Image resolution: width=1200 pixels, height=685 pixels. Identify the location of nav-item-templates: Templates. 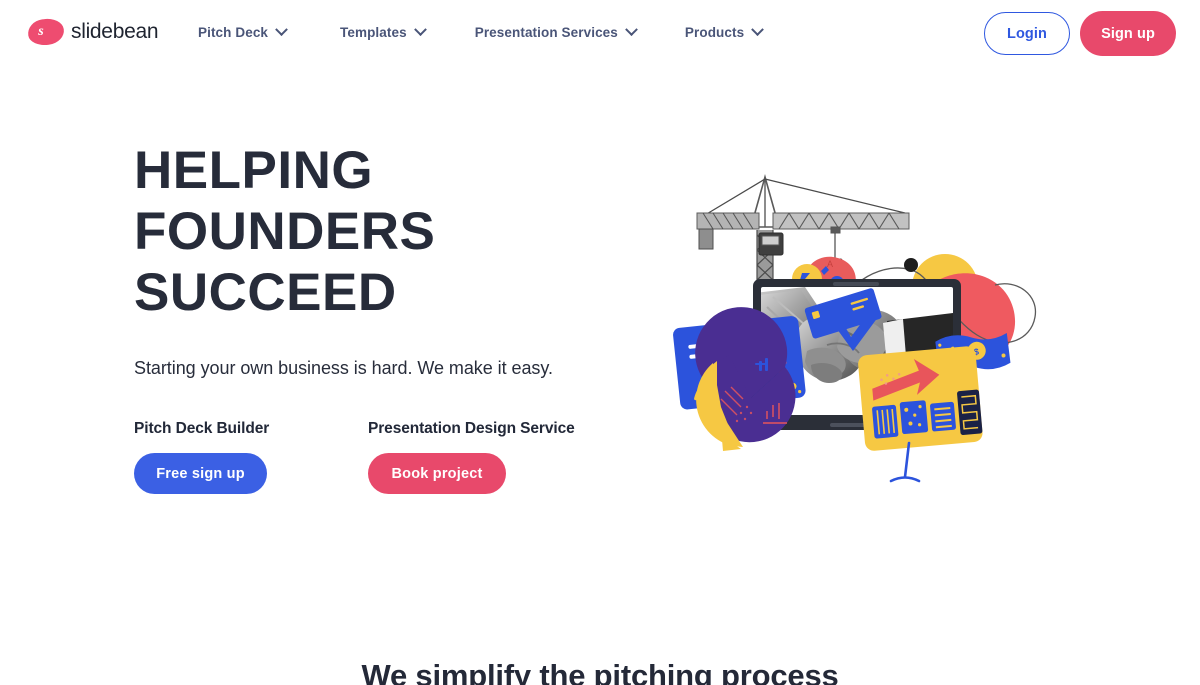
(383, 31).